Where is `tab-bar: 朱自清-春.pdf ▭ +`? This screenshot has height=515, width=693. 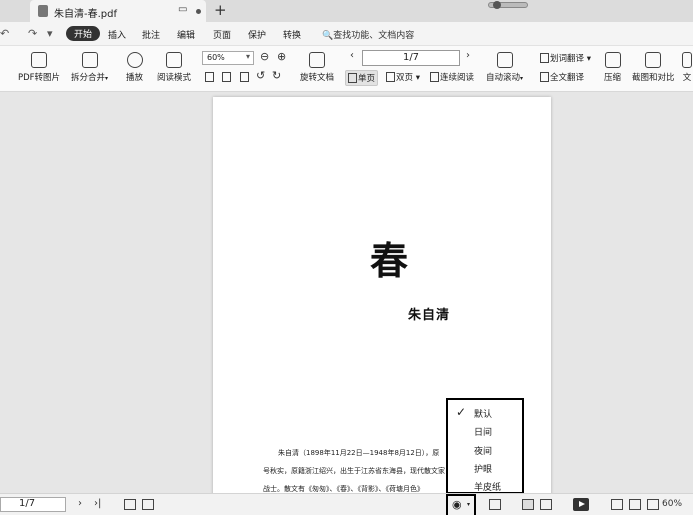 tab-bar: 朱自清-春.pdf ▭ + is located at coordinates (346, 11).